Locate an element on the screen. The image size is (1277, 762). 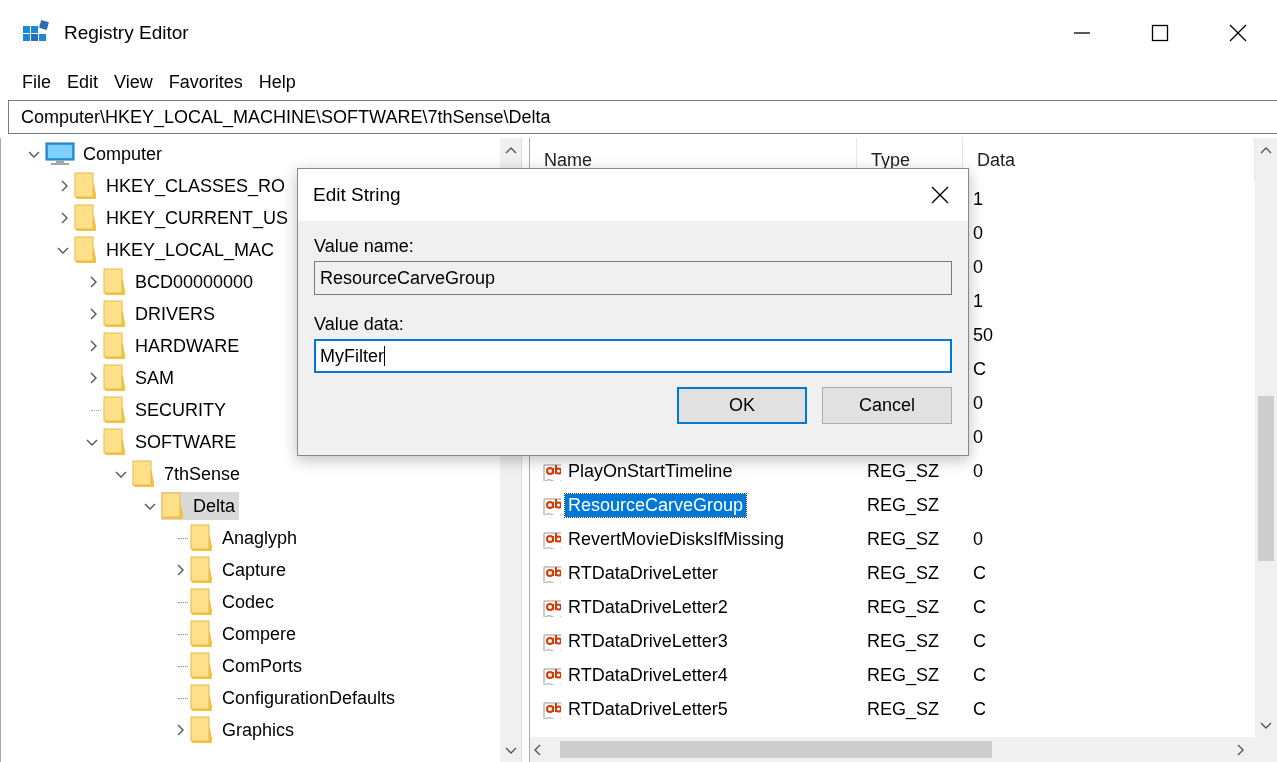
tree-node: Compere is located at coordinates (245, 634).